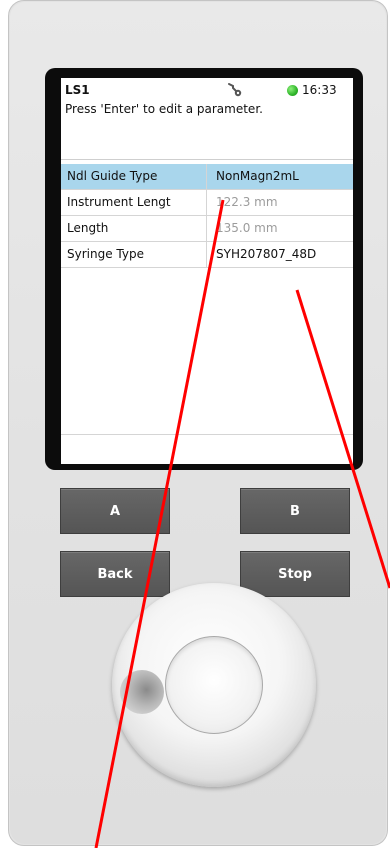 The image size is (390, 848). I want to click on screen-footer-divider, so click(207, 434).